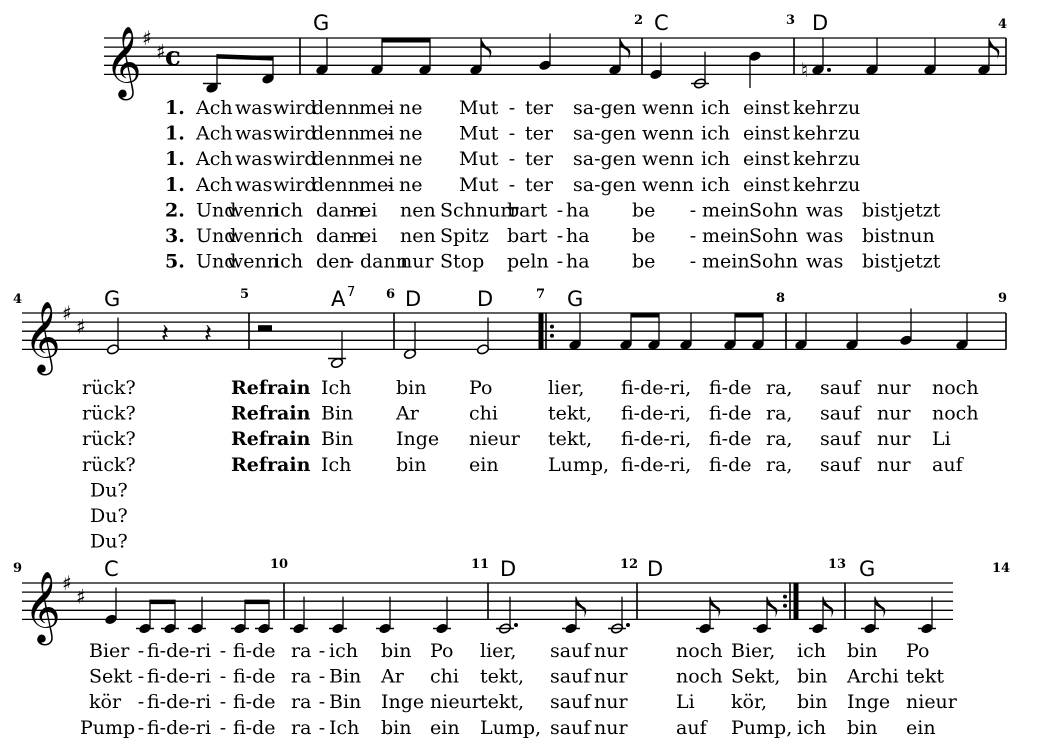 Image resolution: width=1038 pixels, height=753 pixels. What do you see at coordinates (17, 568) in the screenshot?
I see `measure-number: 9` at bounding box center [17, 568].